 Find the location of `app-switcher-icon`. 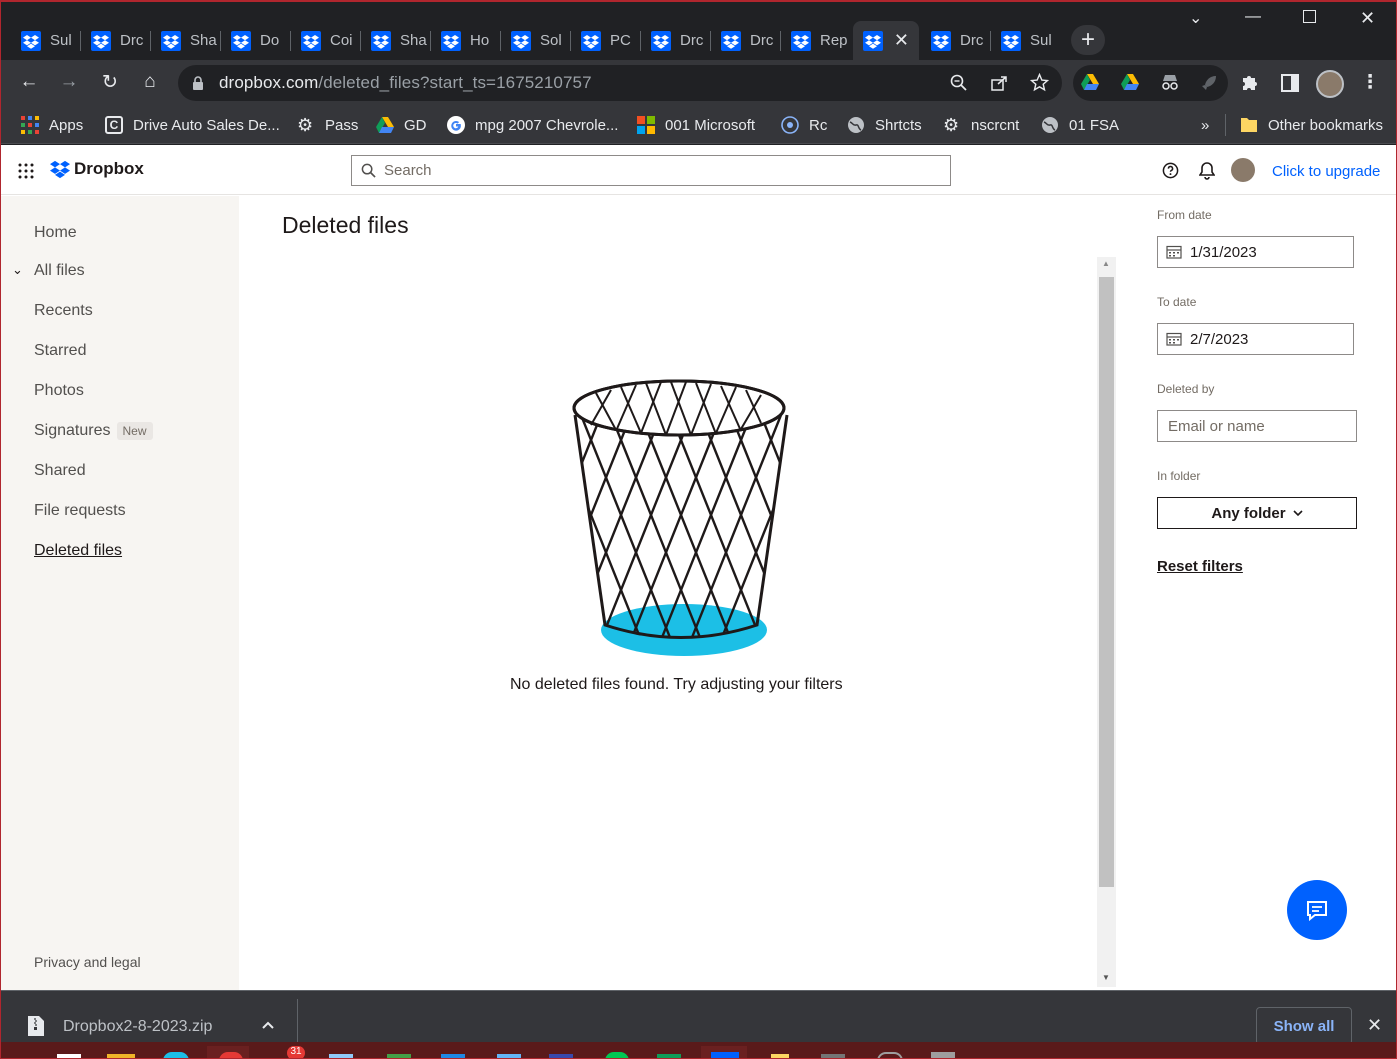

app-switcher-icon is located at coordinates (26, 171).